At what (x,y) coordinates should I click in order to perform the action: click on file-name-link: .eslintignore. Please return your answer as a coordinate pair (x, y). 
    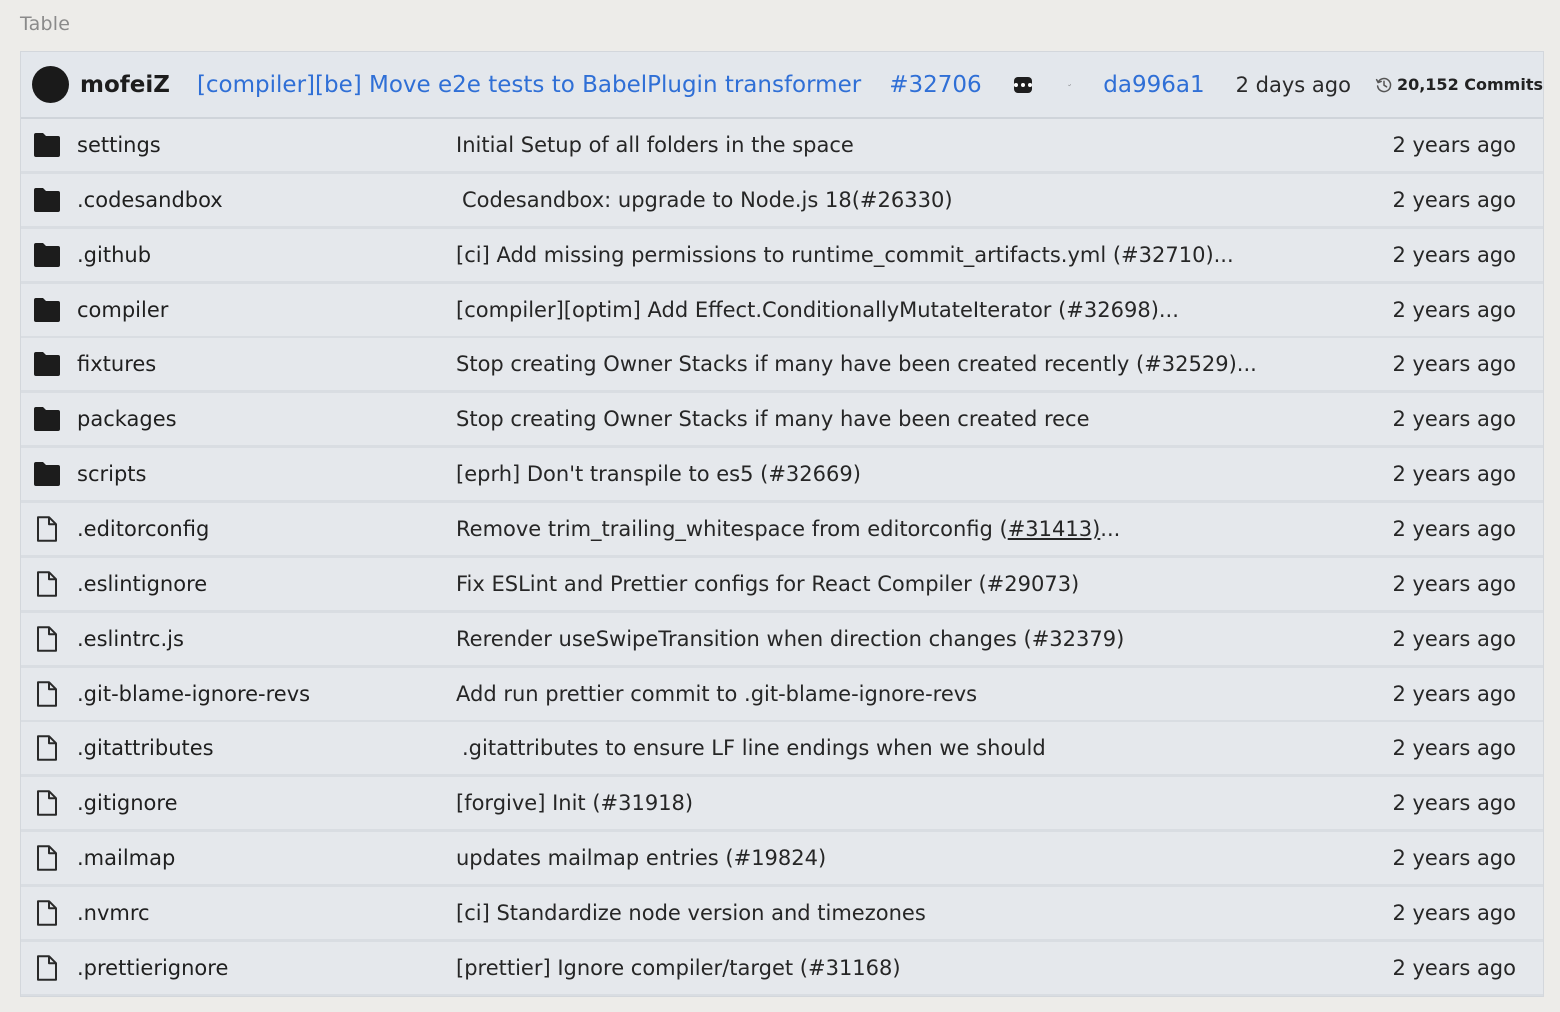
    Looking at the image, I should click on (142, 584).